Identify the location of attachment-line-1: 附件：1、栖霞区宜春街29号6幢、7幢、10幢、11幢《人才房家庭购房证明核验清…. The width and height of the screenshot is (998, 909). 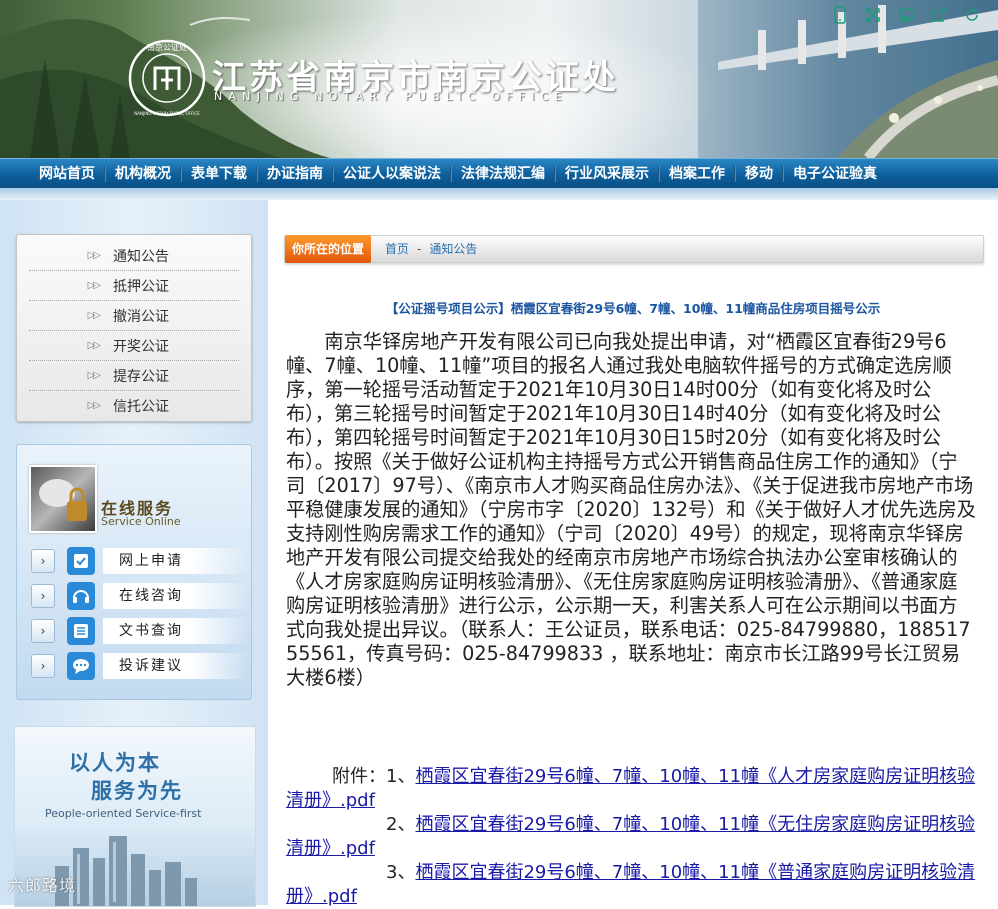
(631, 788).